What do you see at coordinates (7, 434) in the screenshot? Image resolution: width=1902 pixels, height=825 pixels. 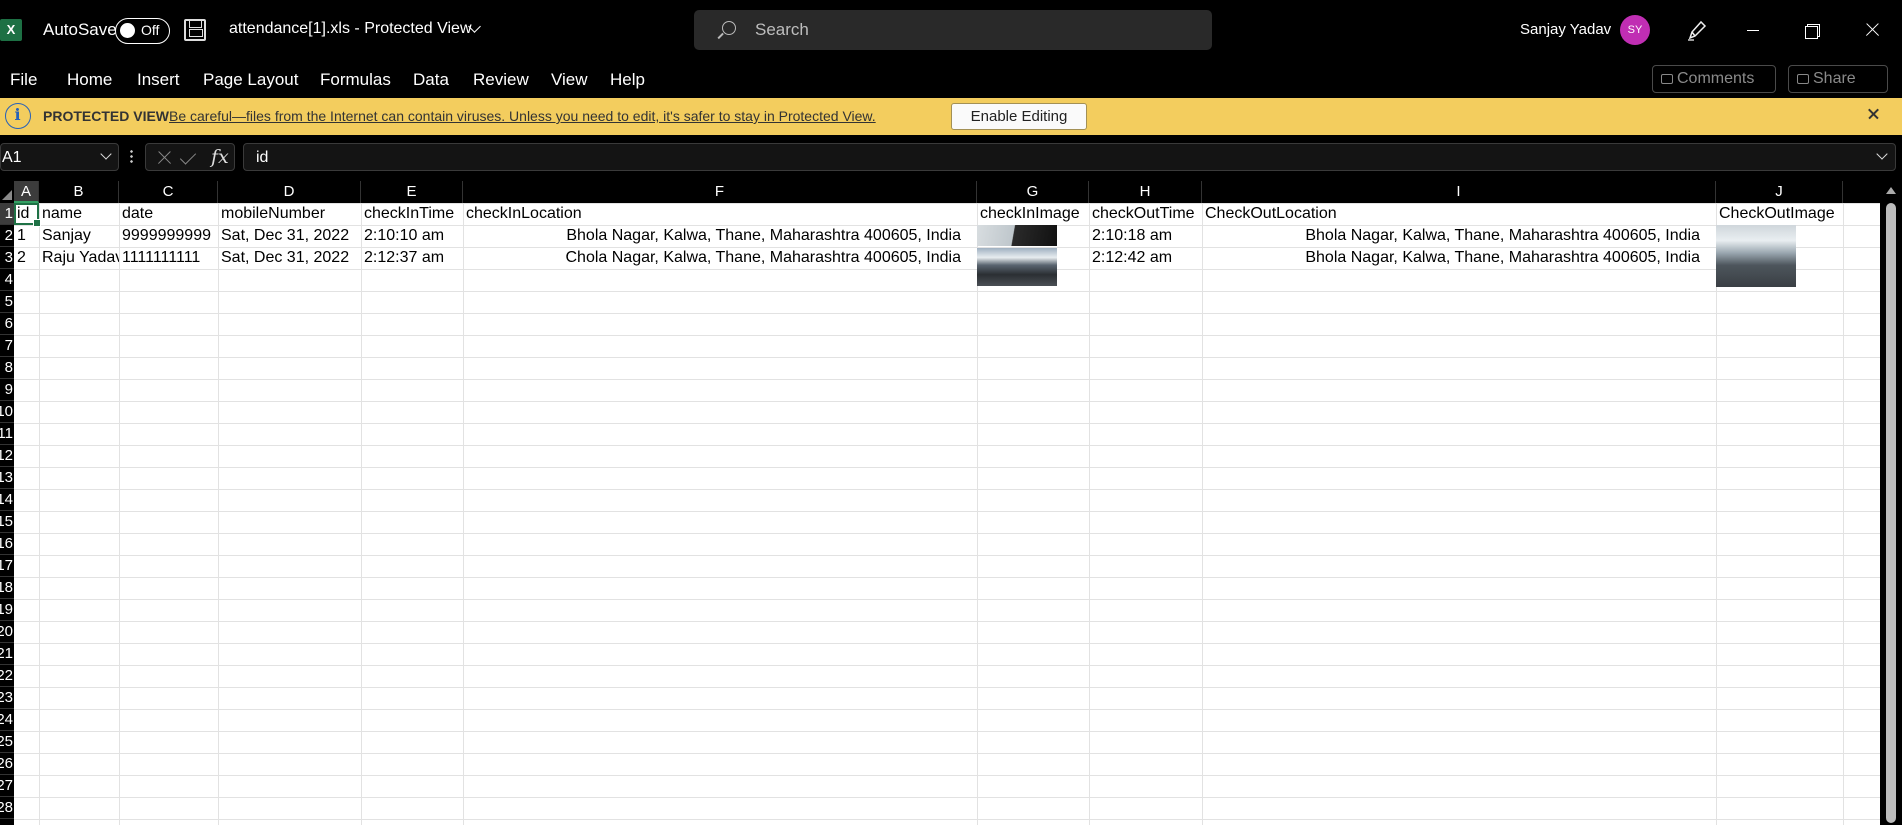 I see `row-header: 11` at bounding box center [7, 434].